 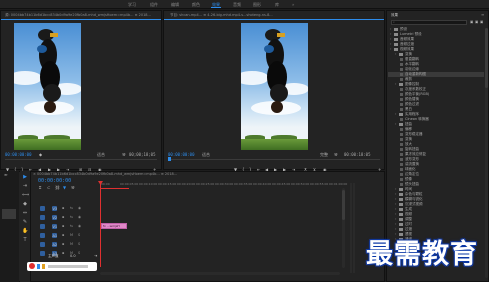 What do you see at coordinates (394, 16) in the screenshot?
I see `effects-panel-tab: 效果` at bounding box center [394, 16].